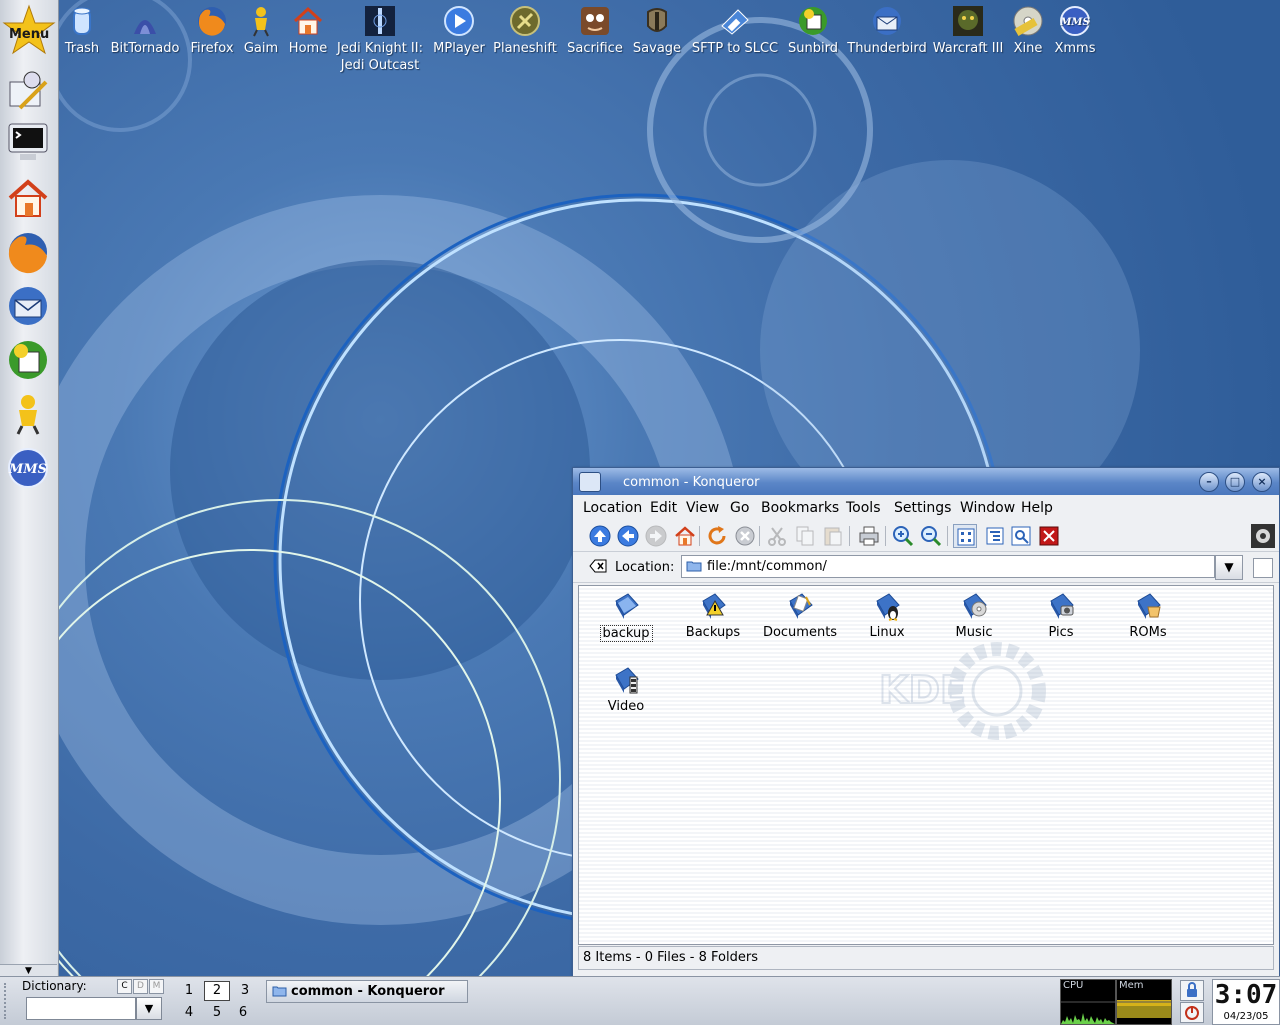 This screenshot has width=1280, height=1026. What do you see at coordinates (156, 986) in the screenshot?
I see `dict-button-m: M` at bounding box center [156, 986].